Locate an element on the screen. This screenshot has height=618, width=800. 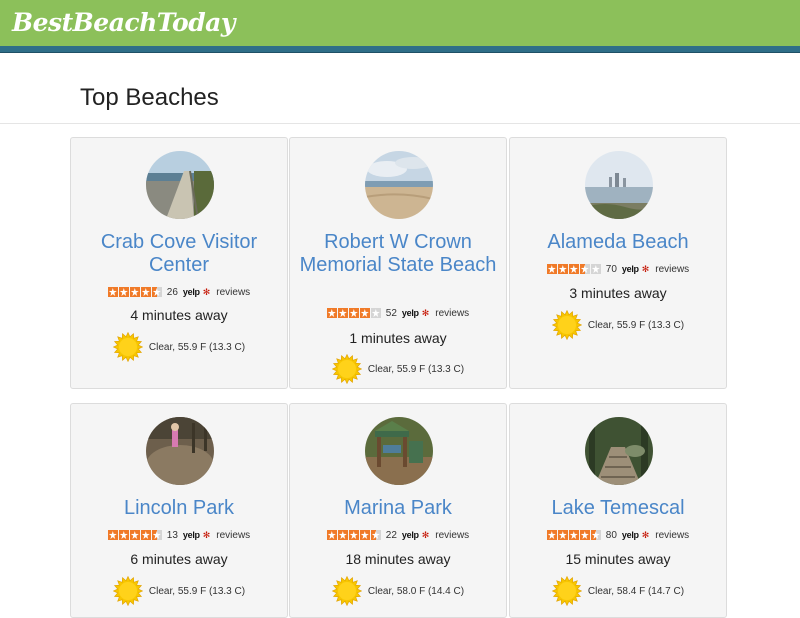
review-count: 80 is located at coordinates (611, 535).